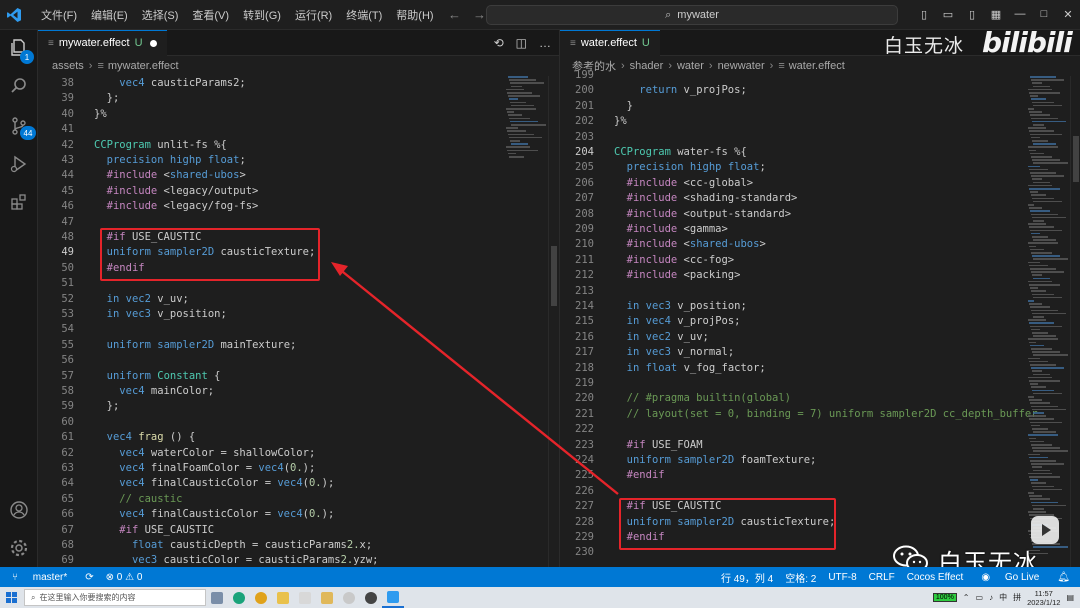 This screenshot has width=1080, height=608. What do you see at coordinates (298, 329) in the screenshot?
I see `code-line: 54` at bounding box center [298, 329].